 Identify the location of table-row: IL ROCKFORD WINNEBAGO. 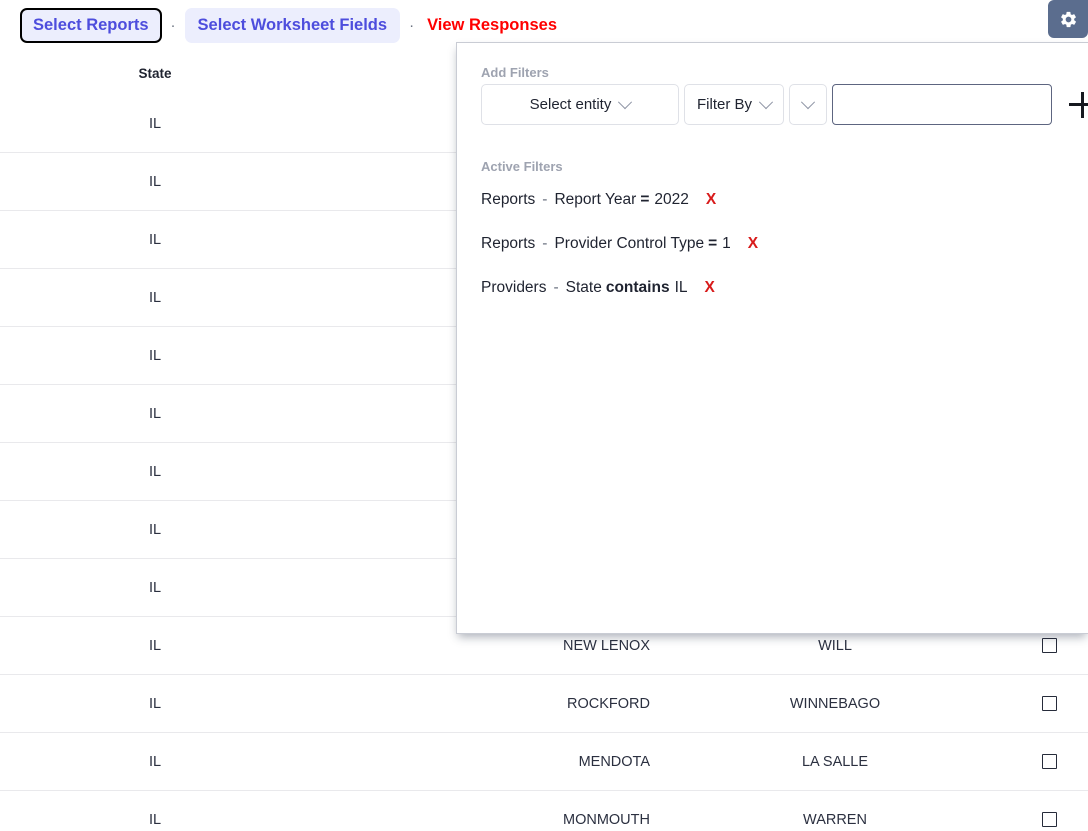
(544, 703).